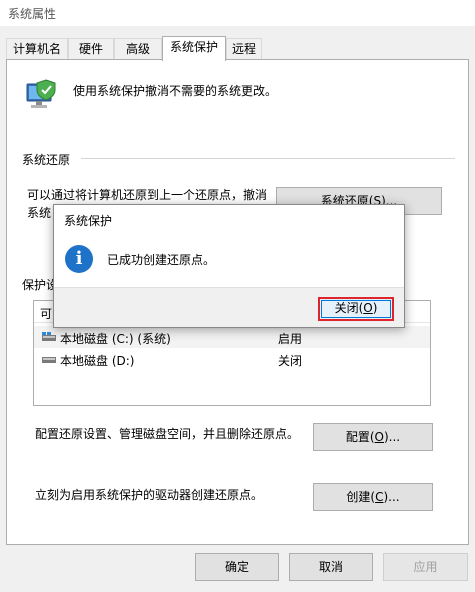 Image resolution: width=475 pixels, height=592 pixels. I want to click on close-button: 关闭(O), so click(356, 309).